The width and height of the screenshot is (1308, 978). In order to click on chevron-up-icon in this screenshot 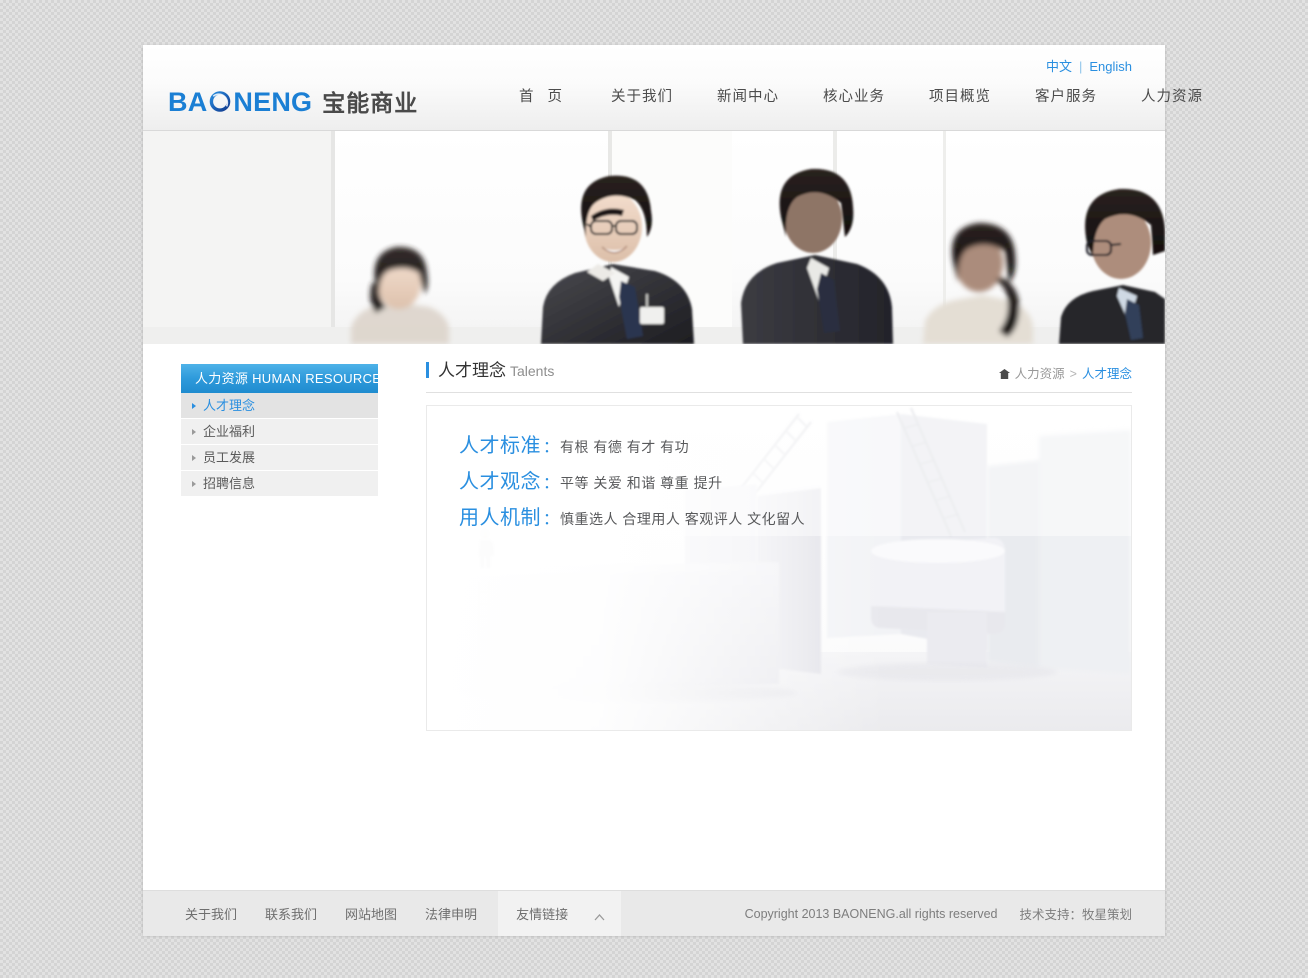, I will do `click(599, 915)`.